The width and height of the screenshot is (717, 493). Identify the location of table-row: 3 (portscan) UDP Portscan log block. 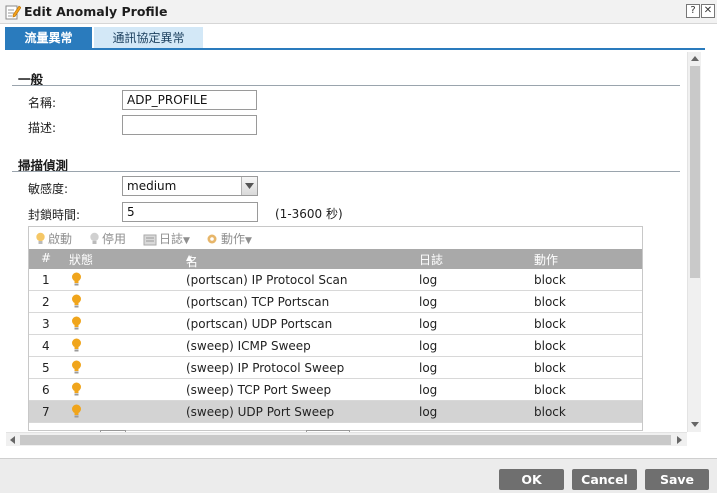
(335, 324).